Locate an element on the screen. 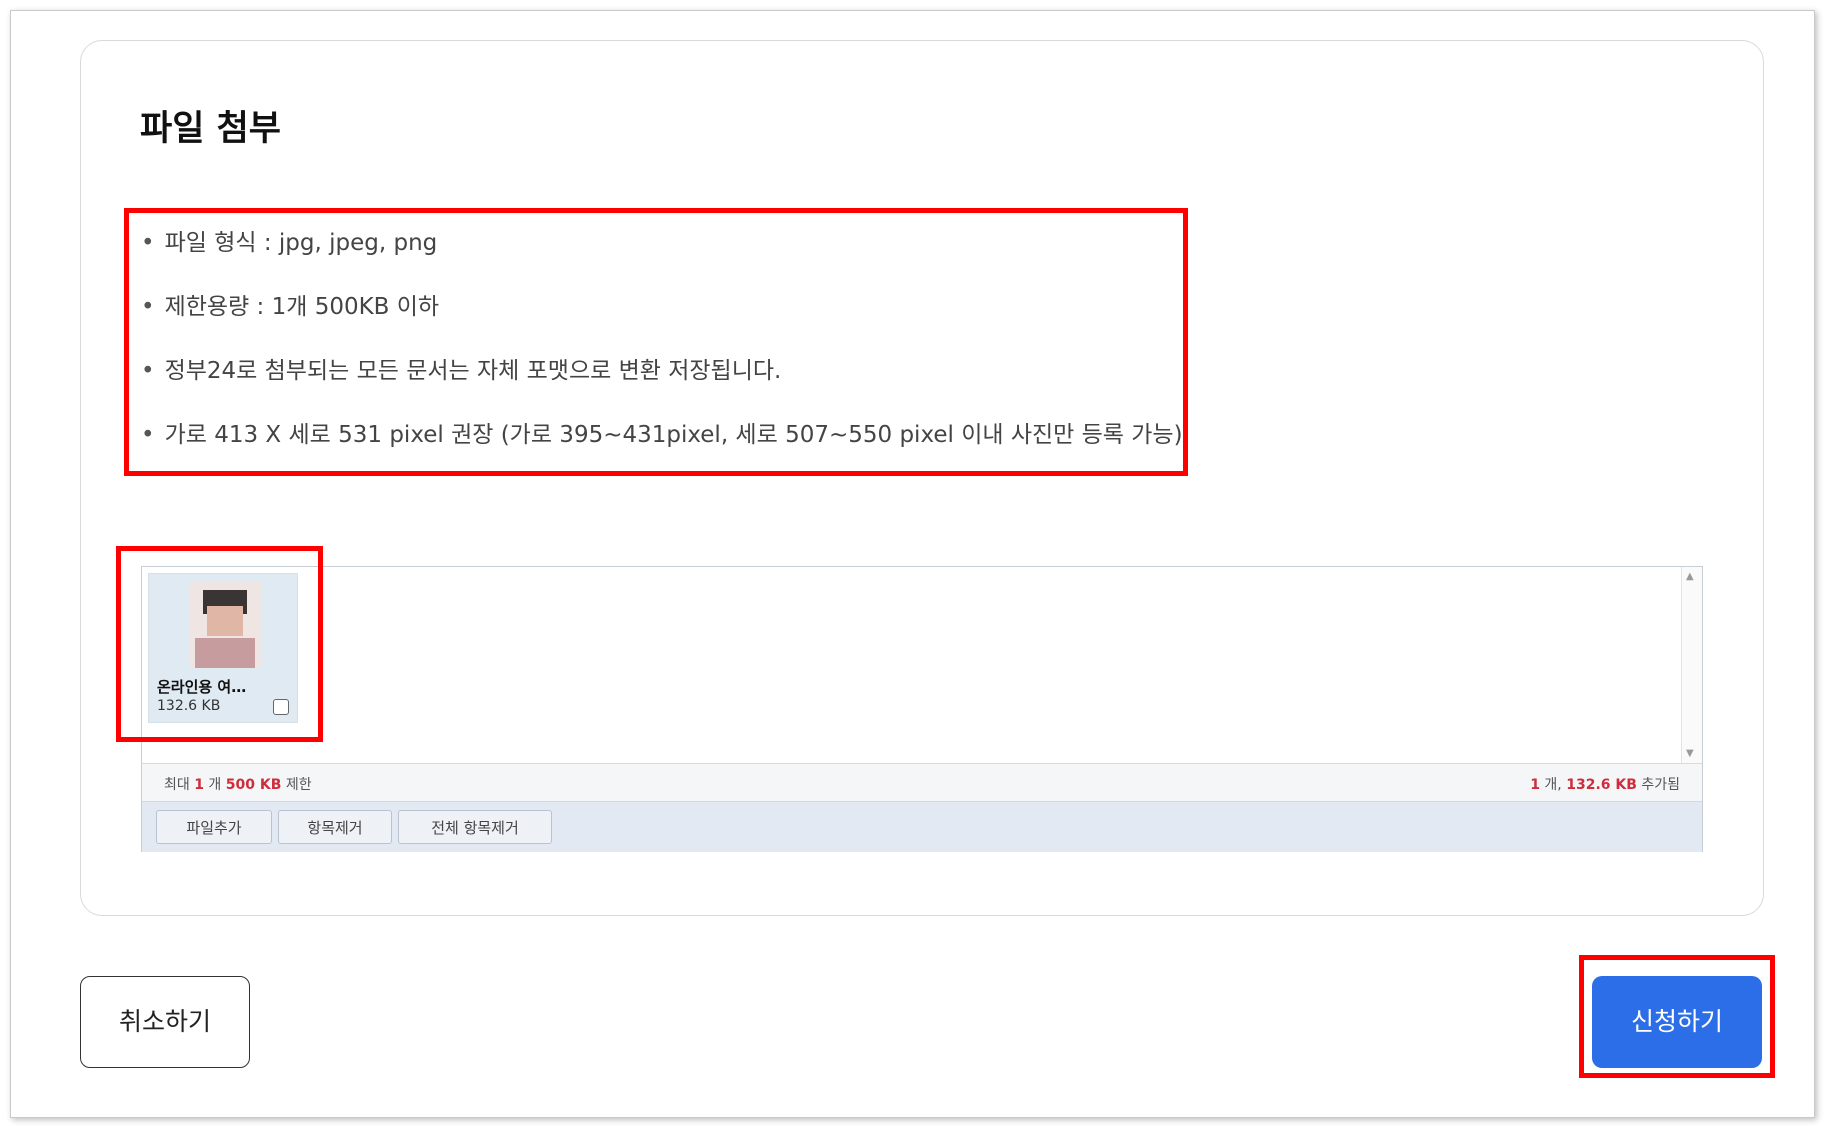 The width and height of the screenshot is (1824, 1126). file-list-area: 온라인용 여… 132.6 KB ▲ ▼ is located at coordinates (922, 665).